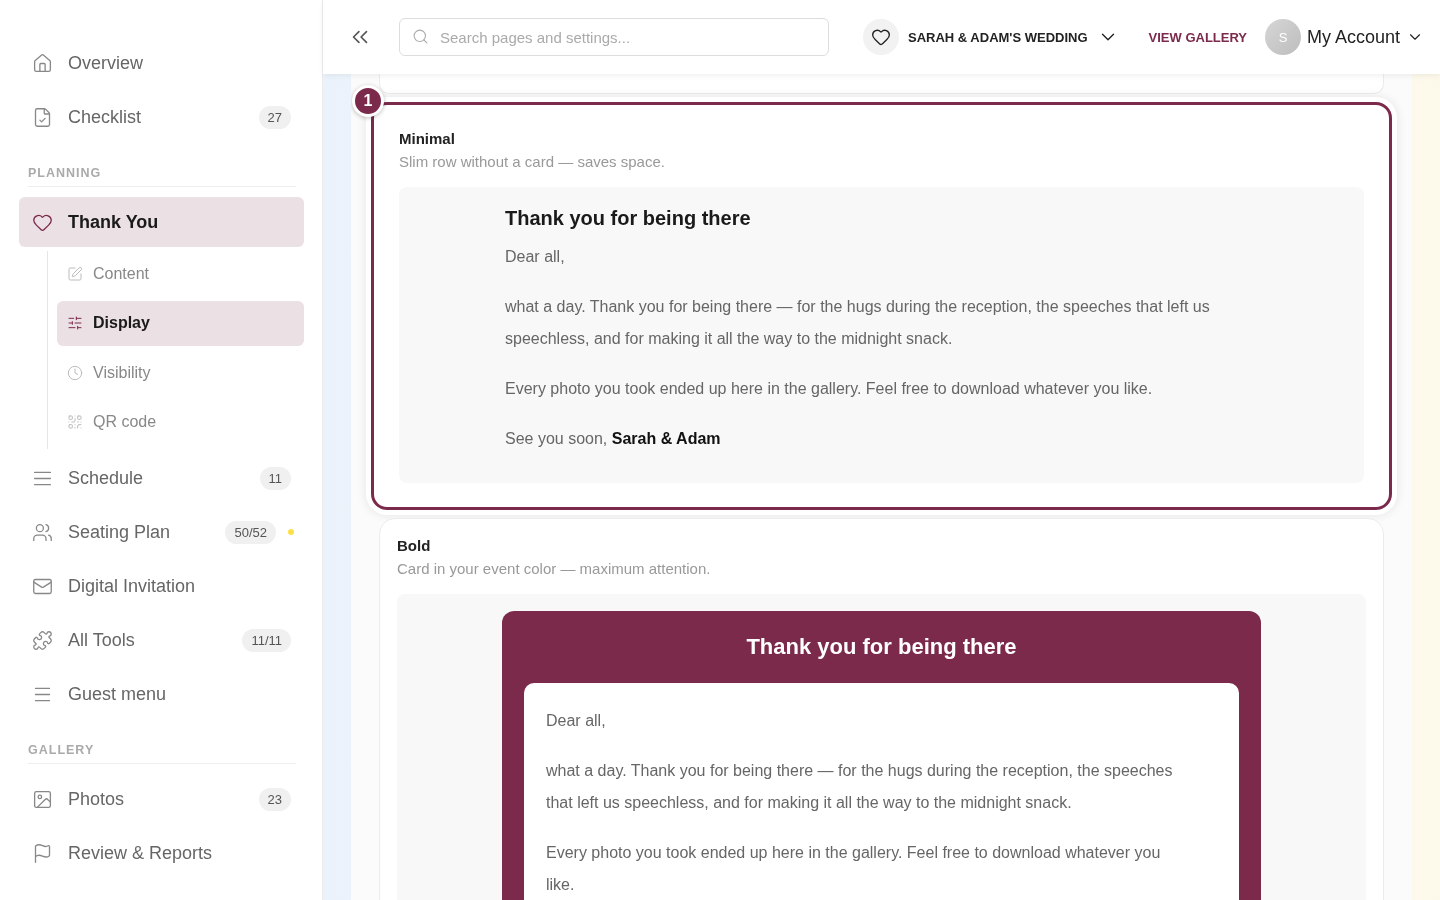  Describe the element at coordinates (161, 853) in the screenshot. I see `sidebar-item: Review & Reports` at that location.